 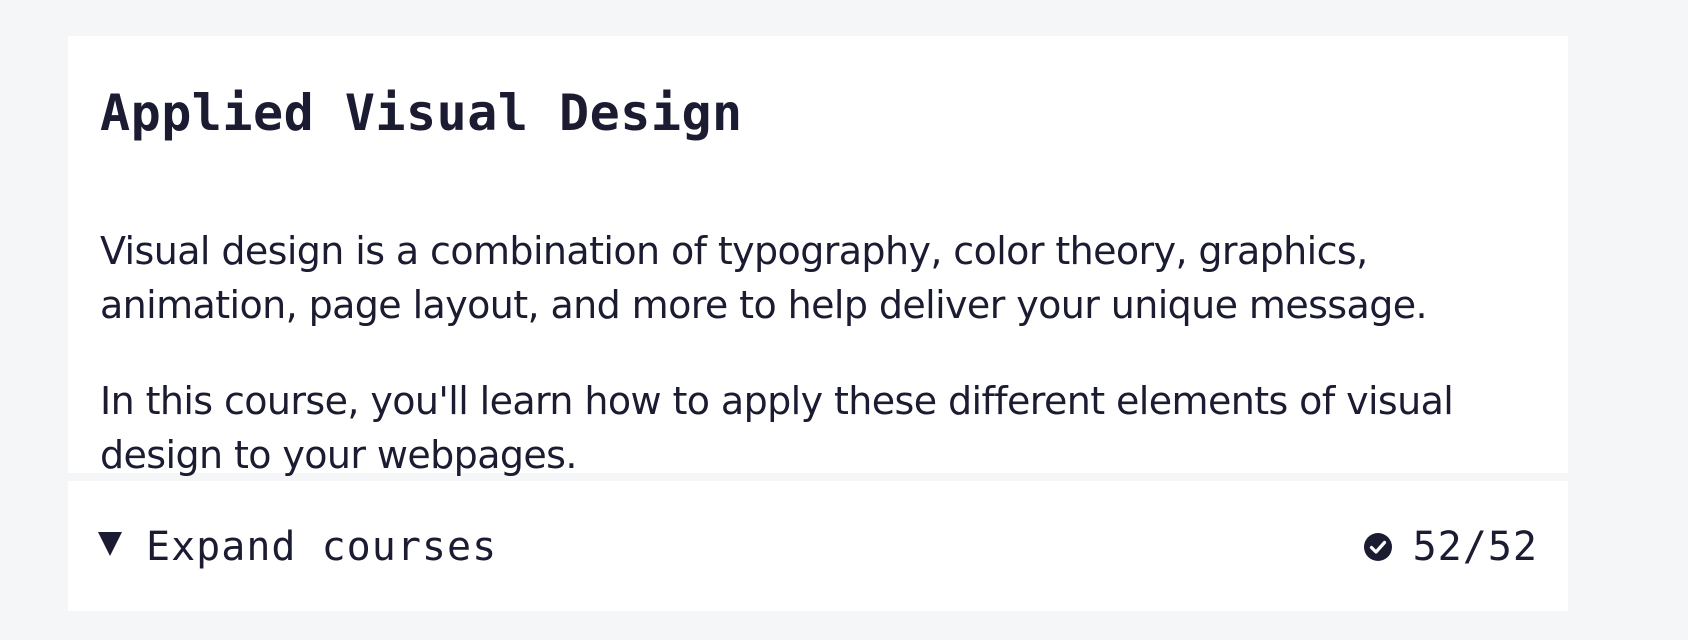 I want to click on expand-courses-label: Expand courses, so click(x=322, y=547).